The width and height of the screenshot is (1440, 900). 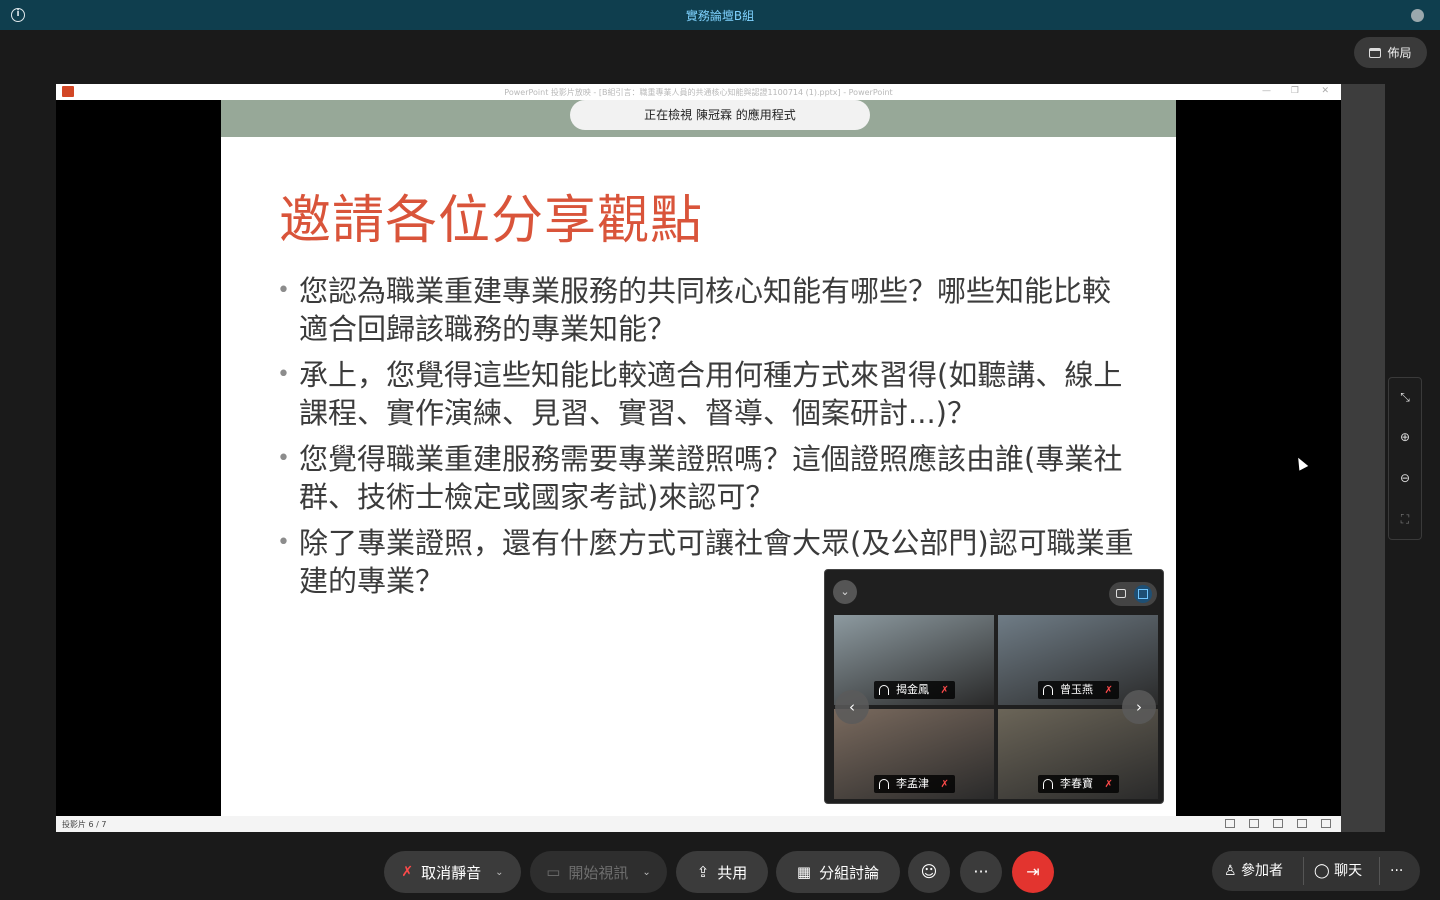 I want to click on normal-view-icon, so click(x=1254, y=823).